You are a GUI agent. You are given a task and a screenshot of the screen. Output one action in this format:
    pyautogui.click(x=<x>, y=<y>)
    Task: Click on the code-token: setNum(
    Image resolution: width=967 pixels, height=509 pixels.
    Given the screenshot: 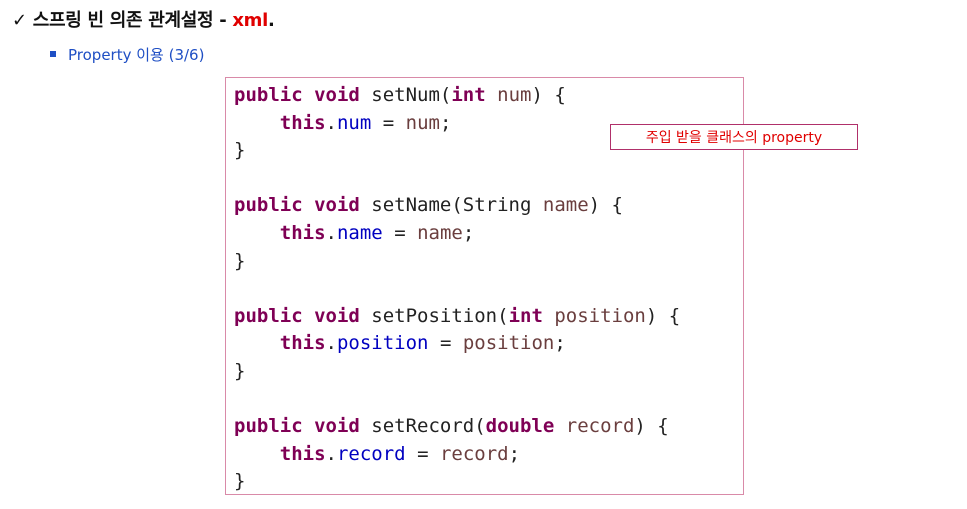 What is the action you would take?
    pyautogui.click(x=411, y=95)
    